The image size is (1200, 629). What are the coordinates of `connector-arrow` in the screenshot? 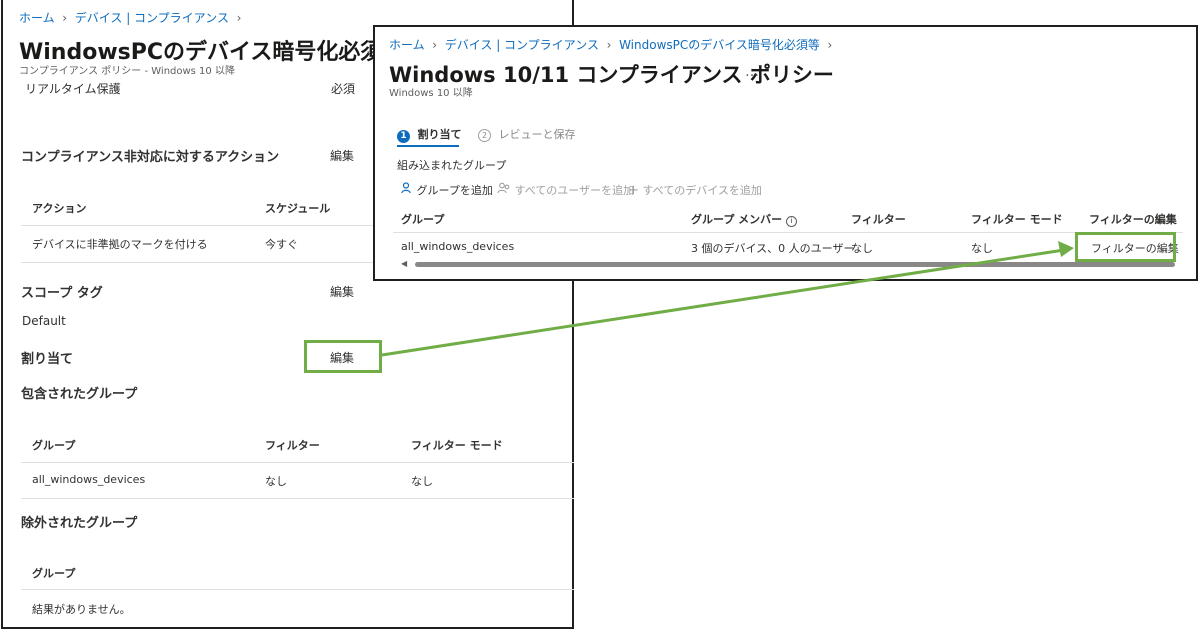 It's located at (727, 299).